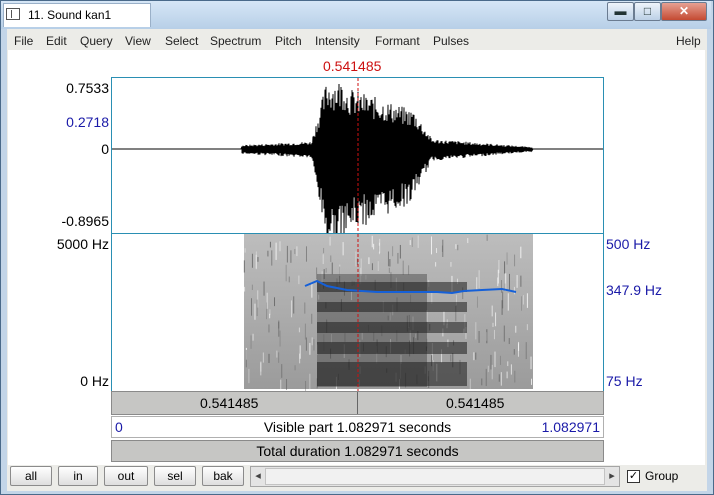 This screenshot has width=714, height=495. I want to click on scroll-left-arrow-icon: ◂, so click(258, 476).